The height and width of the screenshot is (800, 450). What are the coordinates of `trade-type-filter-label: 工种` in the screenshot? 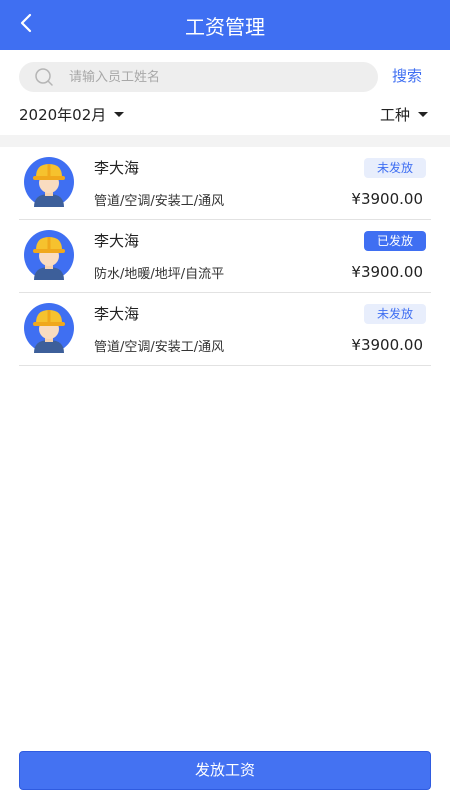 It's located at (394, 114).